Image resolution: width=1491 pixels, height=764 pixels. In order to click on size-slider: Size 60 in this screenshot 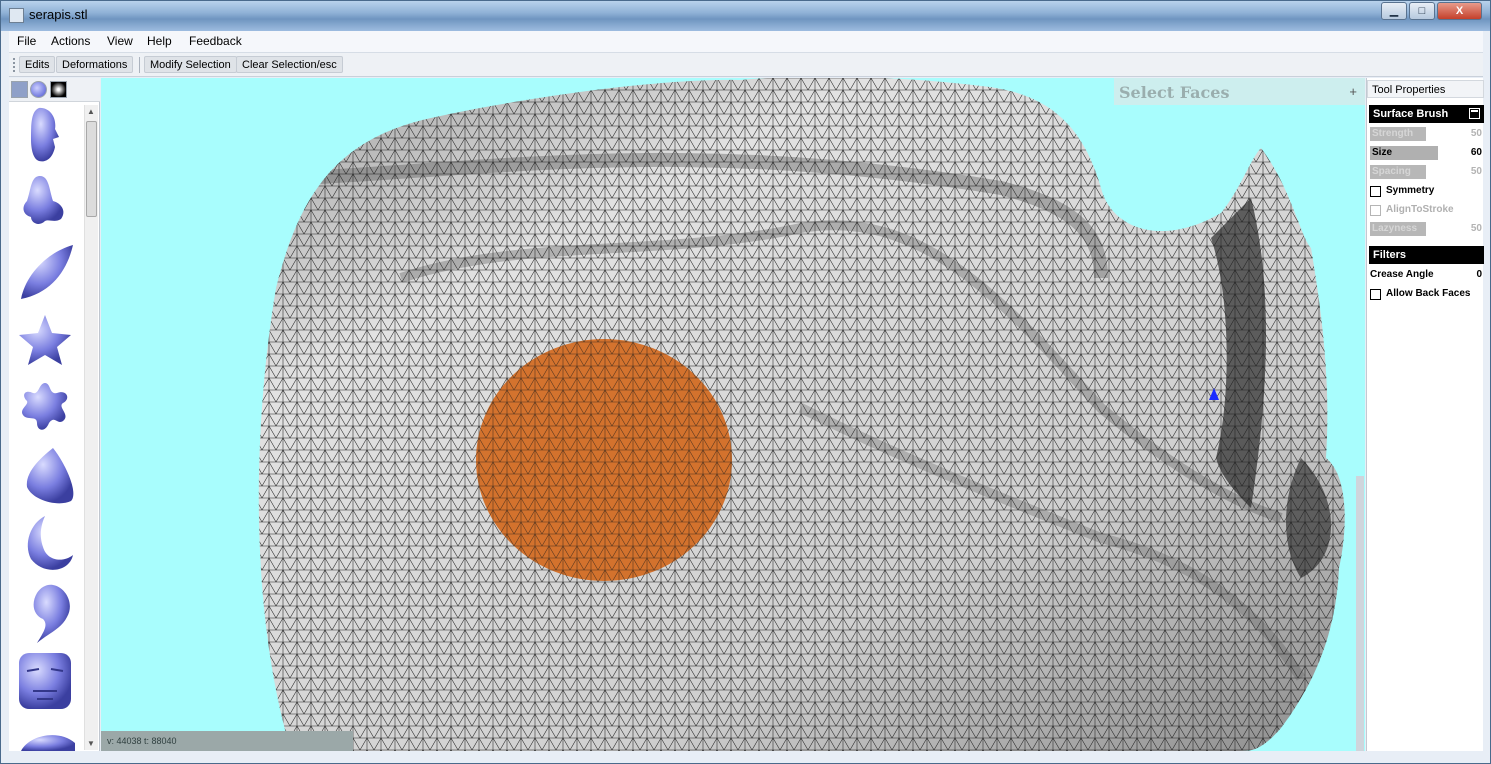, I will do `click(1426, 153)`.